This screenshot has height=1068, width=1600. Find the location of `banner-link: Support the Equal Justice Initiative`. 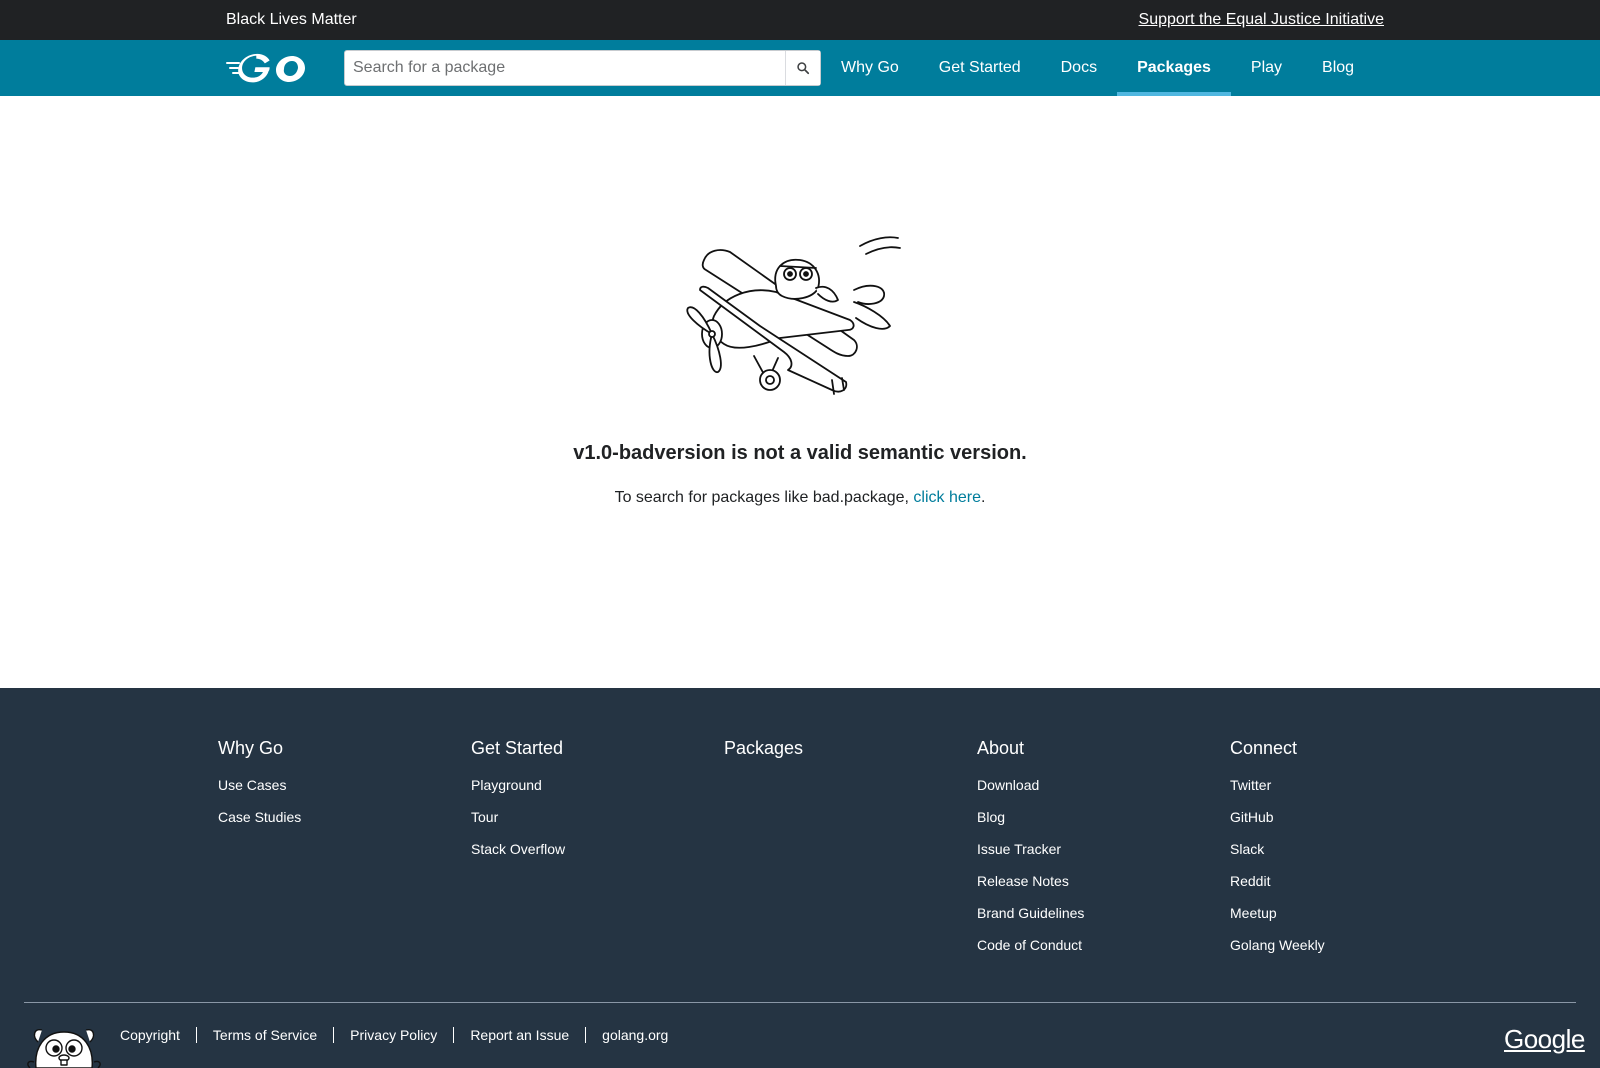

banner-link: Support the Equal Justice Initiative is located at coordinates (1261, 20).